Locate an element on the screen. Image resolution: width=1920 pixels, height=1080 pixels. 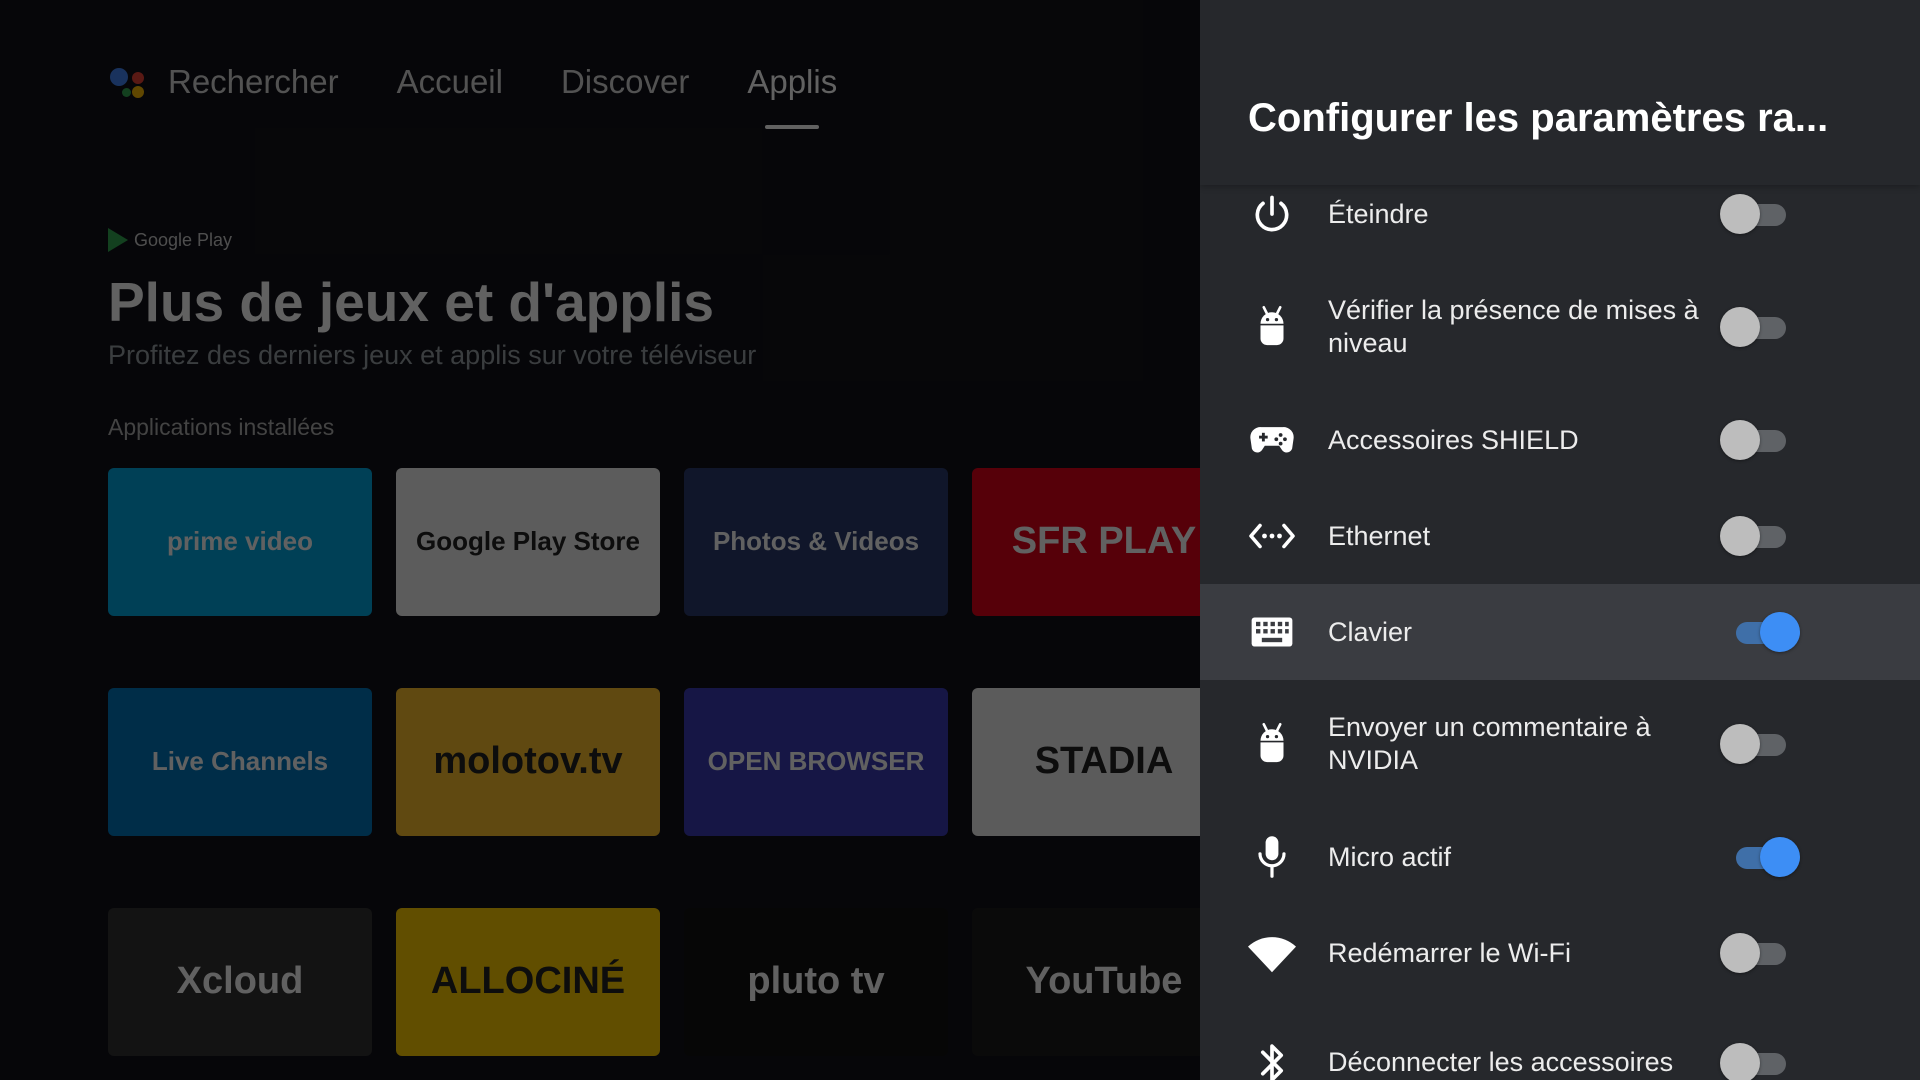
setting-row-deconnecter-les-accessoires-bluetooth: Déconnecter les accessoires Bluetooth is located at coordinates (1560, 1047).